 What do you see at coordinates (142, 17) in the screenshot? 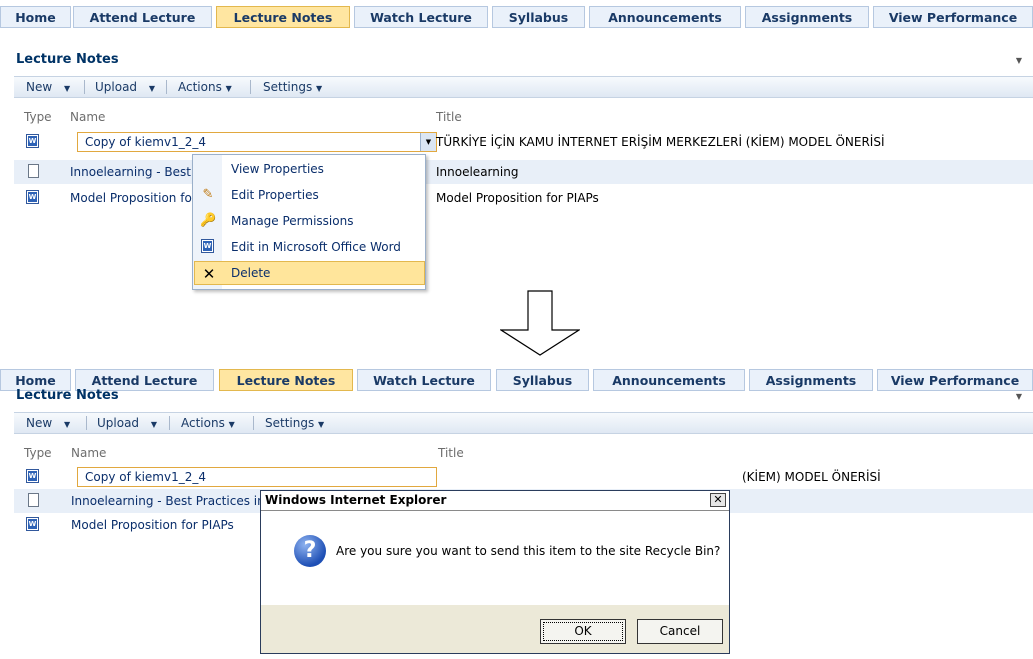
I see `tab-attend-lecture: Attend Lecture` at bounding box center [142, 17].